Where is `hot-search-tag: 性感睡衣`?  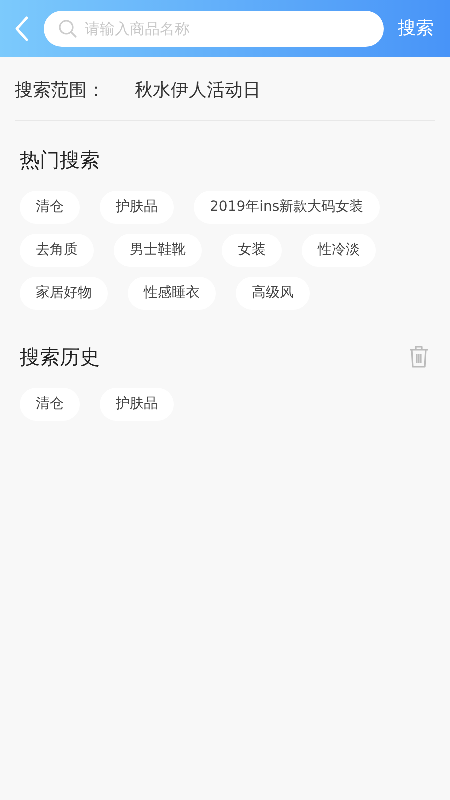 hot-search-tag: 性感睡衣 is located at coordinates (172, 293).